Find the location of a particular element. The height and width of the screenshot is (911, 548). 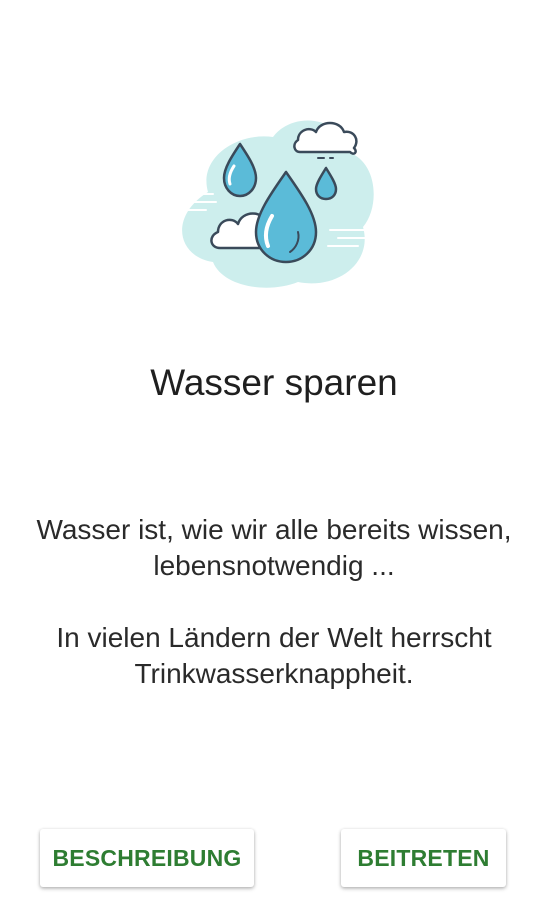

page-title: Wasser sparen is located at coordinates (274, 382).